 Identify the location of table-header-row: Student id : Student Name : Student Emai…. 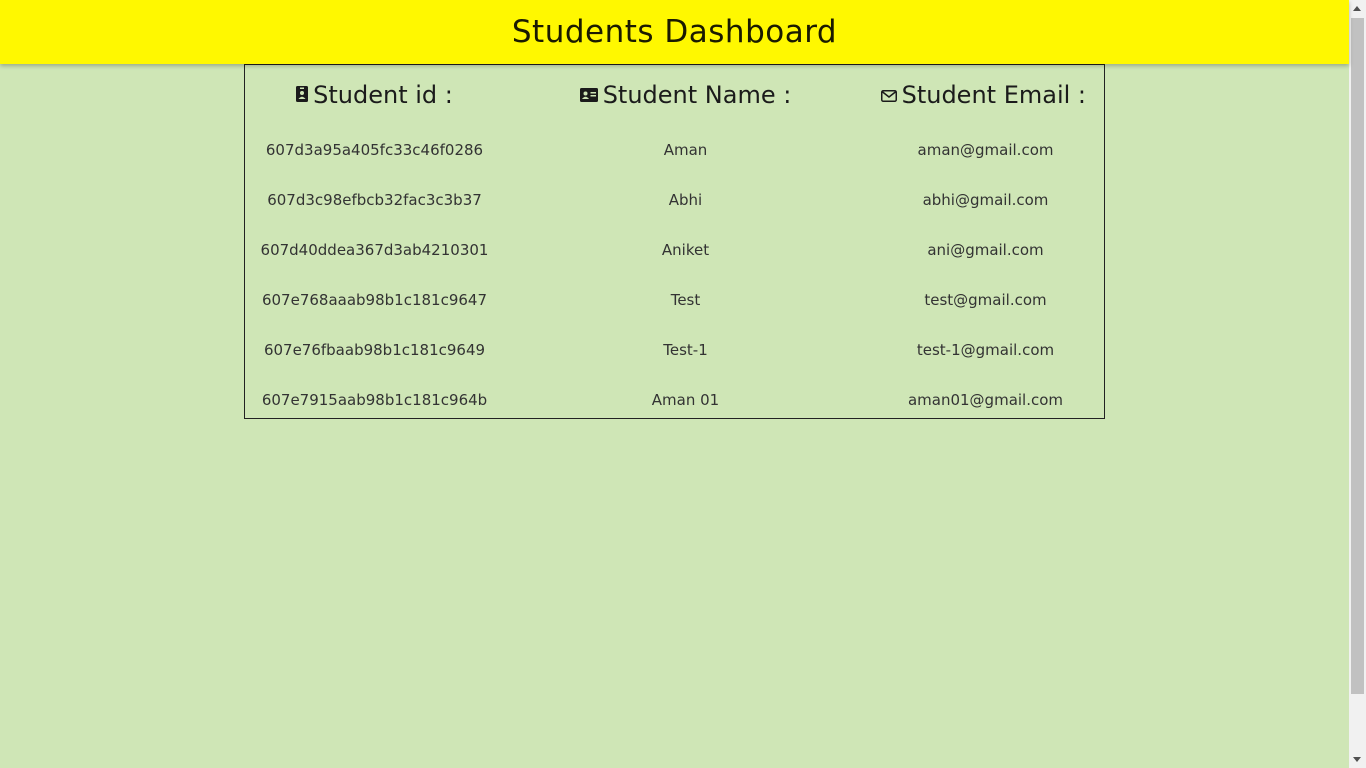
(674, 95).